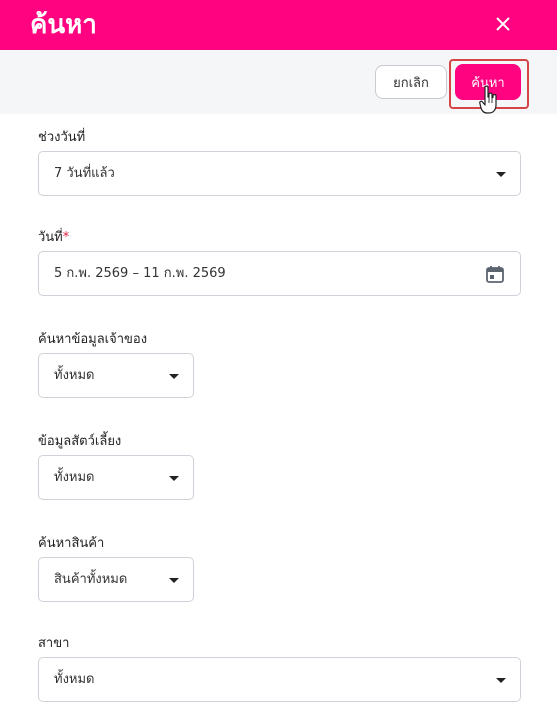  Describe the element at coordinates (74, 679) in the screenshot. I see `branch-value: ทั้งหมด` at that location.